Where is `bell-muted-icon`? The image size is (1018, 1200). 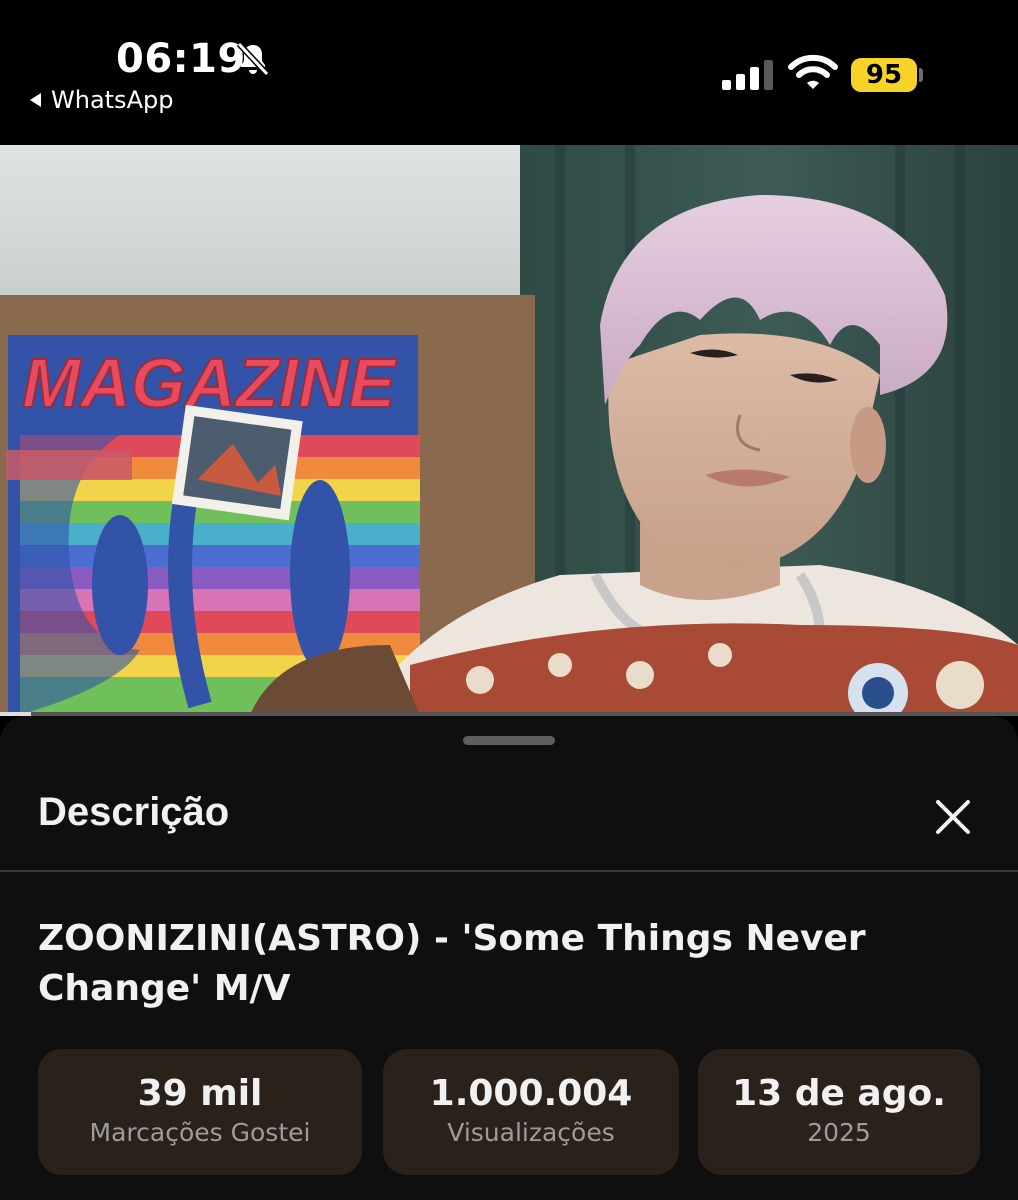 bell-muted-icon is located at coordinates (253, 59).